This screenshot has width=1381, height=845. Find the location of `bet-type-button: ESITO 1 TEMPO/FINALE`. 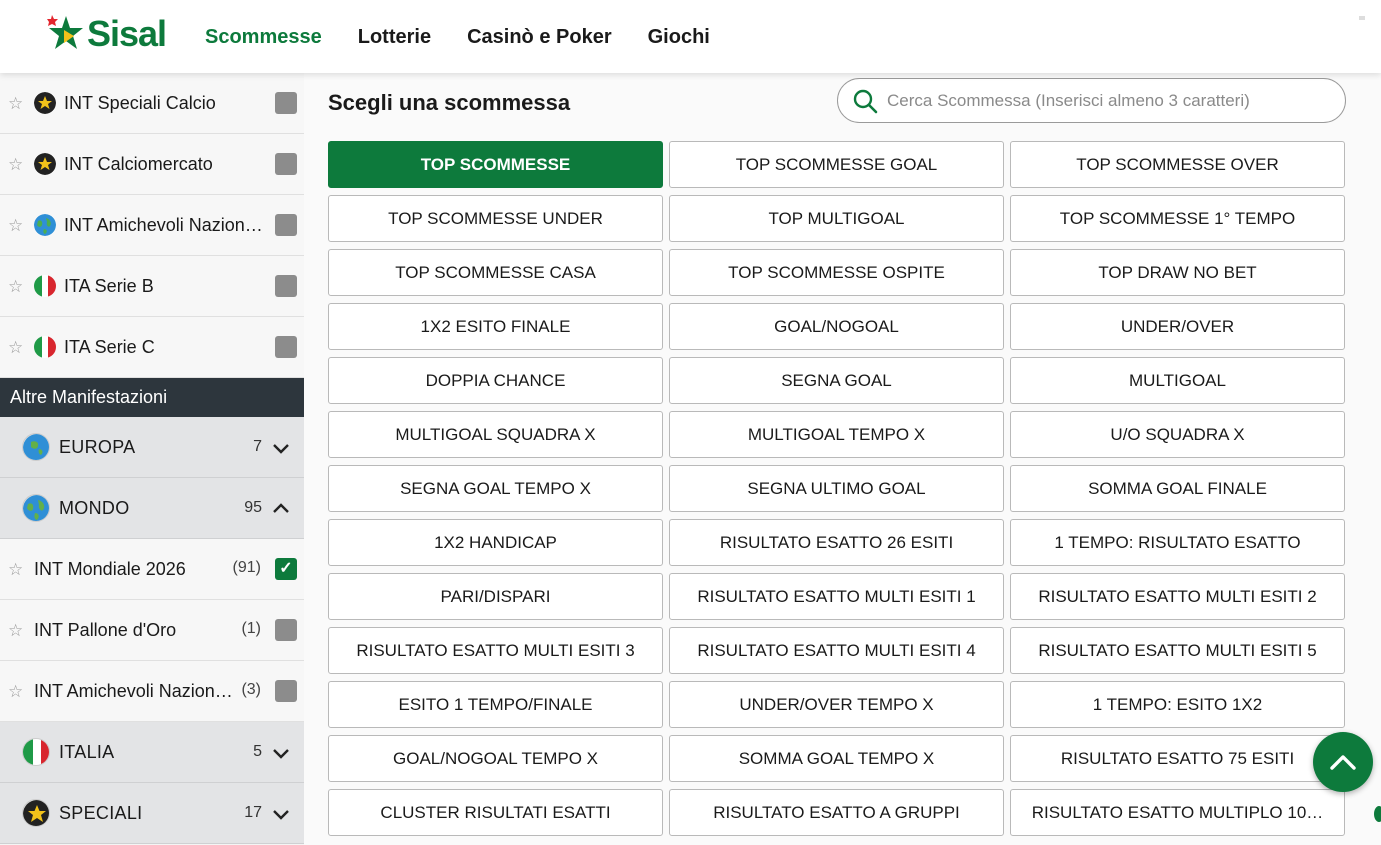

bet-type-button: ESITO 1 TEMPO/FINALE is located at coordinates (495, 704).